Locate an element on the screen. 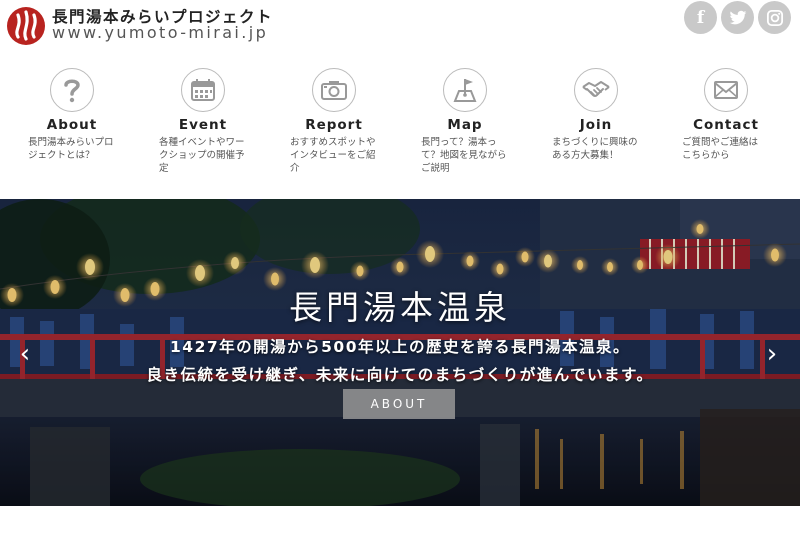  question-icon is located at coordinates (72, 90).